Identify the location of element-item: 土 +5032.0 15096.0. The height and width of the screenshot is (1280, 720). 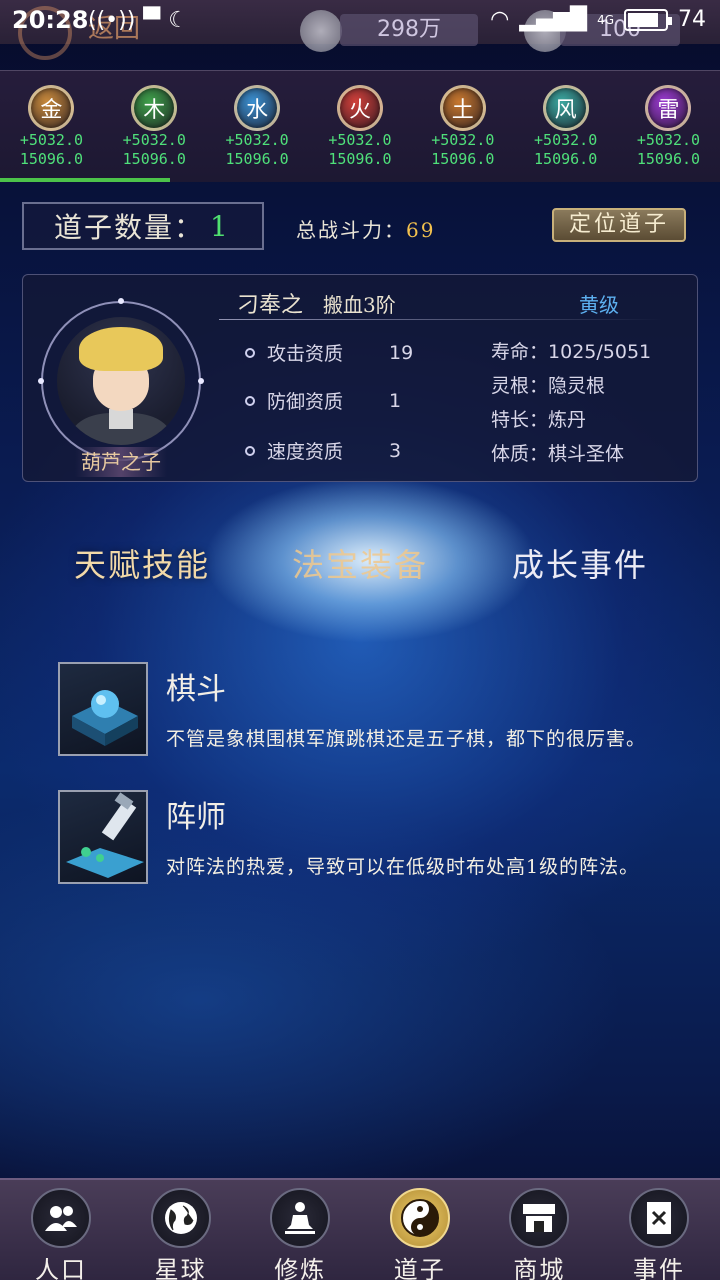
(463, 133).